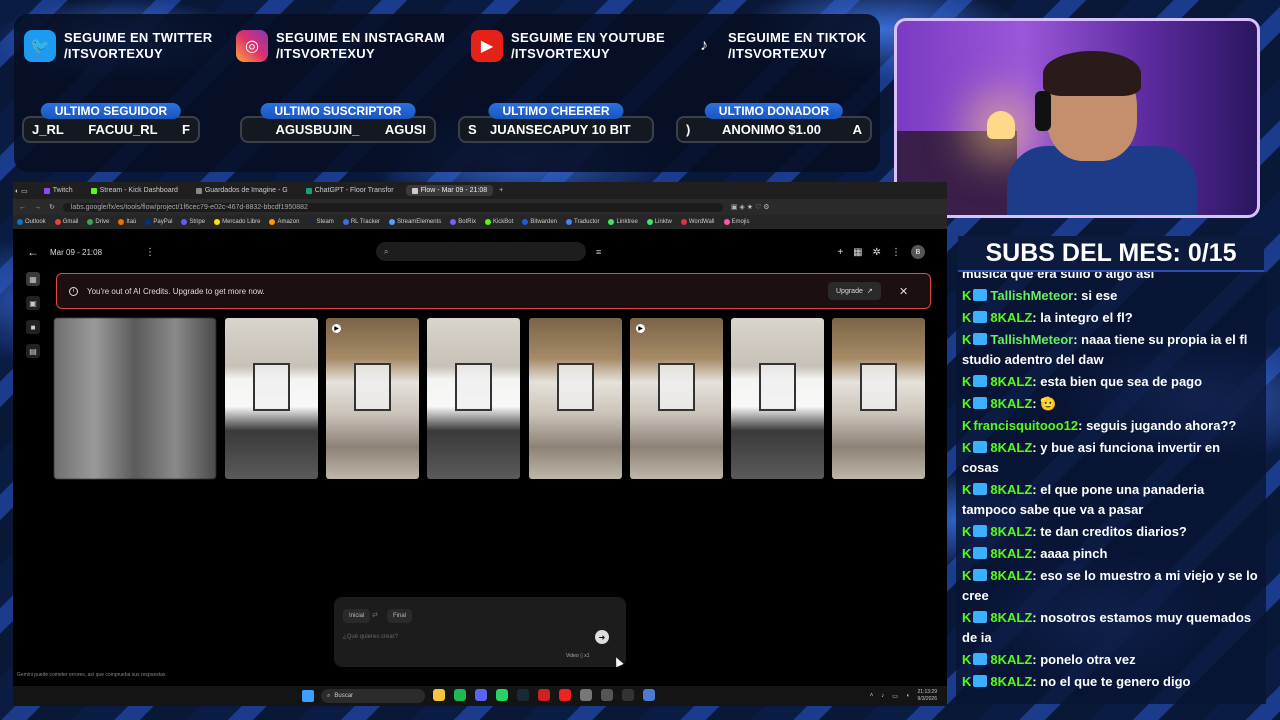  I want to click on back-arrow-icon: ←, so click(33, 252).